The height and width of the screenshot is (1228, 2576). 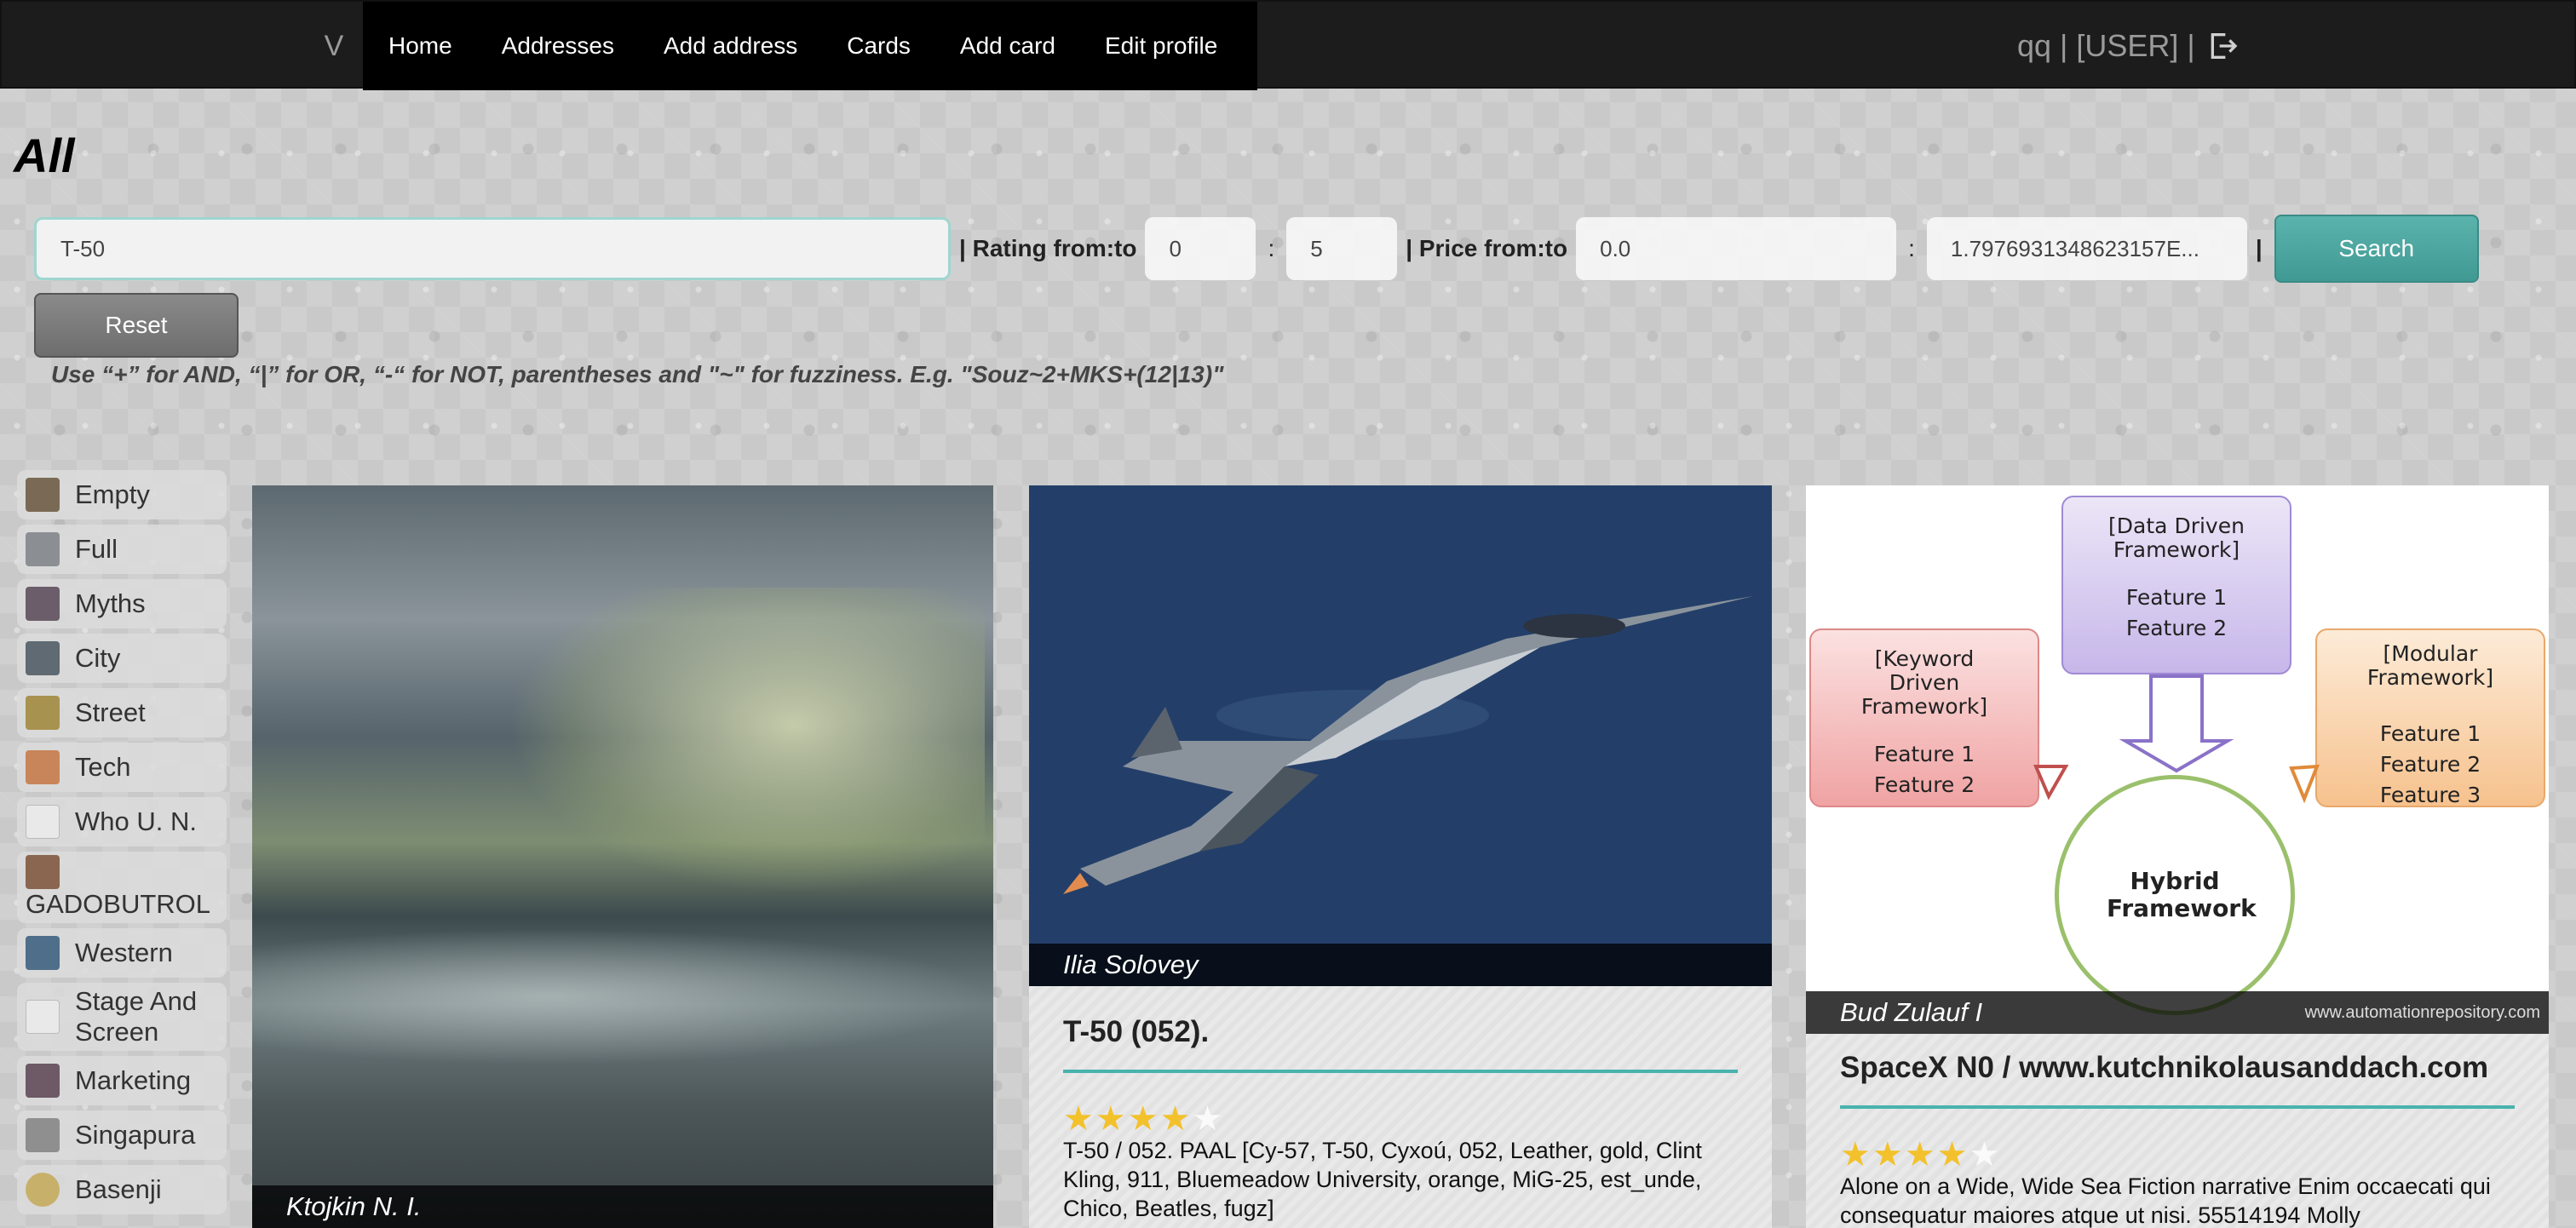 What do you see at coordinates (2086, 249) in the screenshot?
I see `price-to-input` at bounding box center [2086, 249].